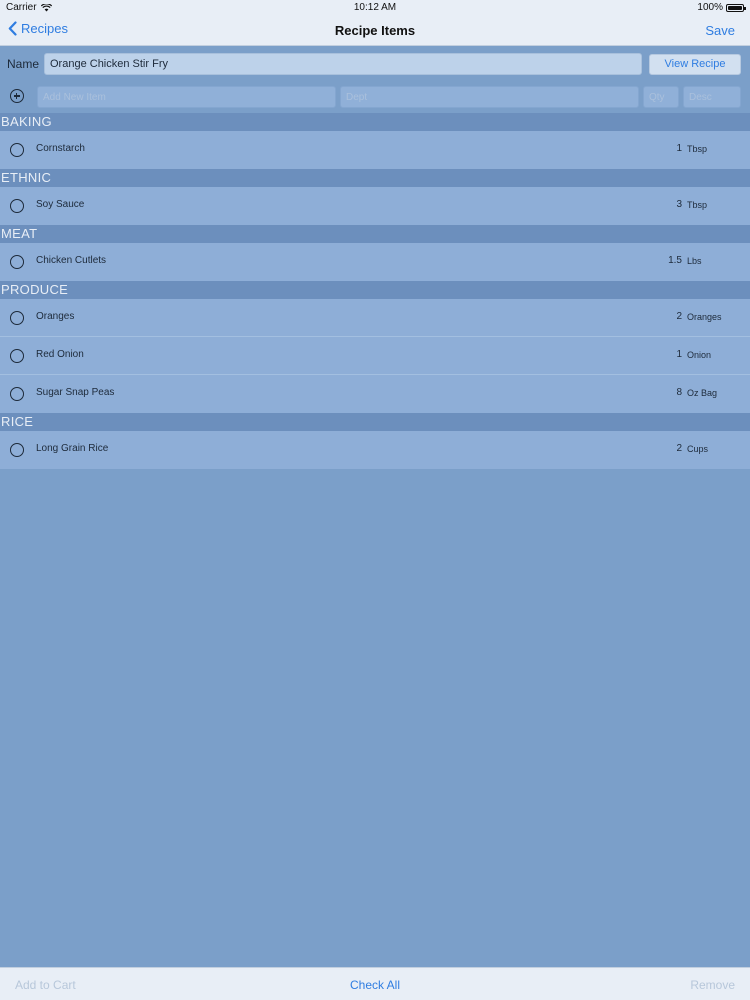 The width and height of the screenshot is (750, 1000). What do you see at coordinates (186, 97) in the screenshot?
I see `new-item-input` at bounding box center [186, 97].